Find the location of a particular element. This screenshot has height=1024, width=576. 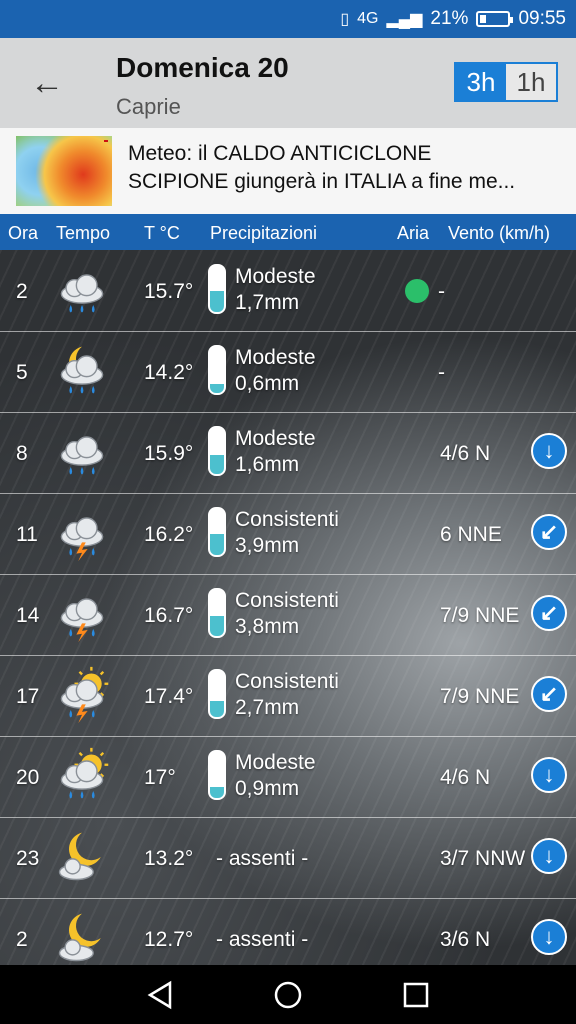

precip-text: Modeste 1,6mm is located at coordinates (275, 452).